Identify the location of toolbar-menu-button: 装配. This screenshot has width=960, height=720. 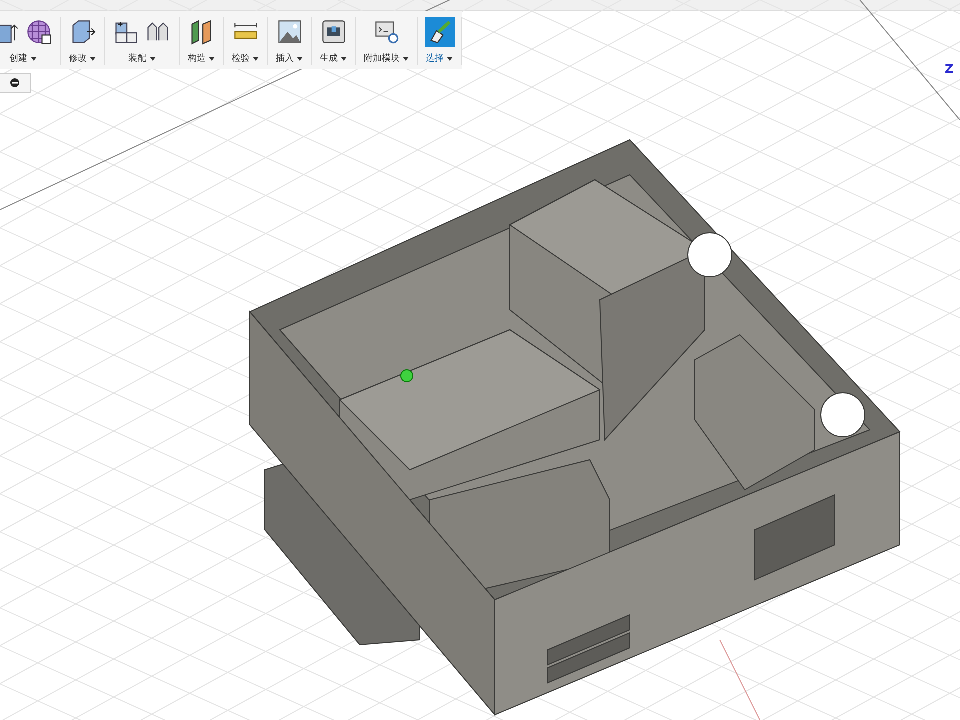
(142, 58).